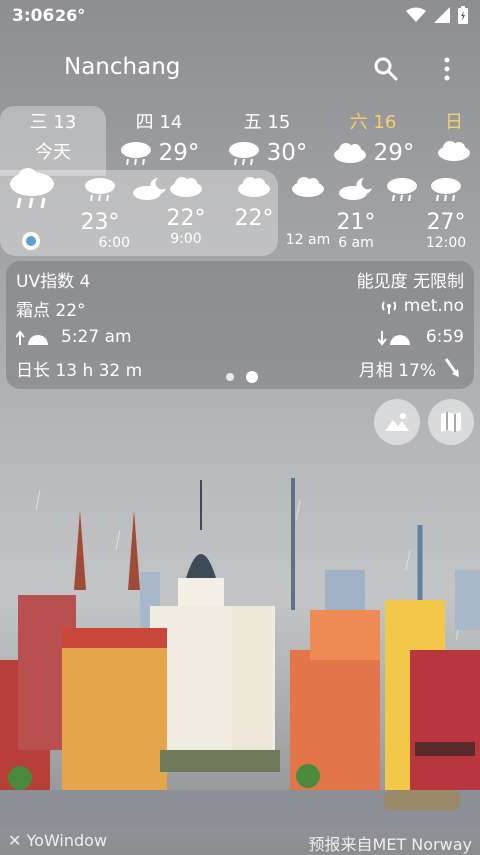 This screenshot has width=480, height=855. What do you see at coordinates (100, 222) in the screenshot?
I see `hour-temp: 23°` at bounding box center [100, 222].